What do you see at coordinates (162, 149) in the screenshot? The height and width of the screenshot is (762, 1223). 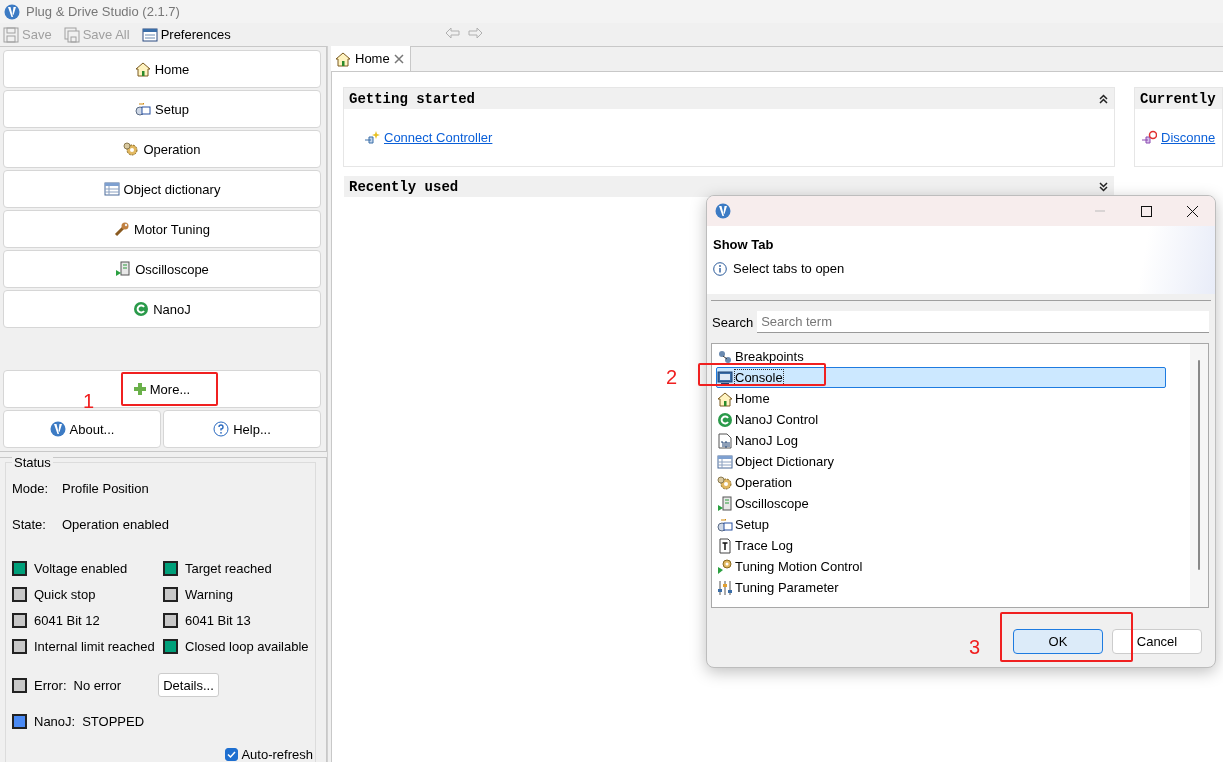 I see `nav-button: Operation` at bounding box center [162, 149].